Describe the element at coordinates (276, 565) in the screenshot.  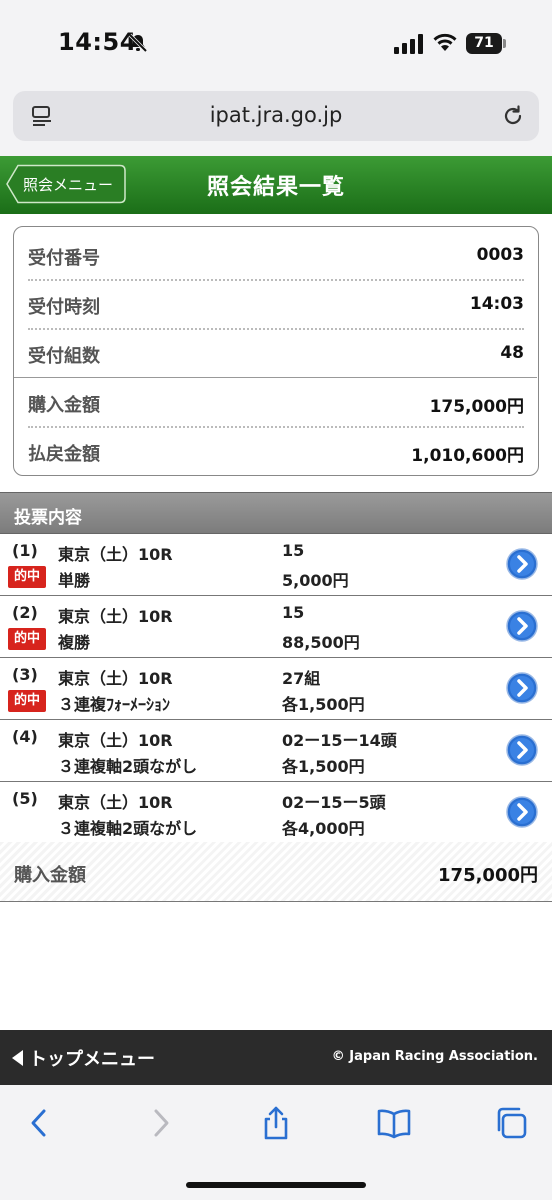
I see `bet-row: (1) 東京（土）10R 的中 単勝 15 5,000円` at that location.